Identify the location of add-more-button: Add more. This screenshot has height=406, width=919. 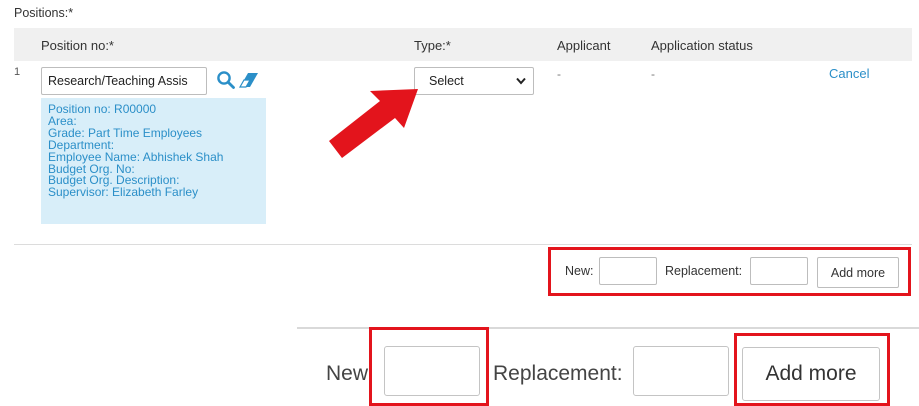
(858, 272).